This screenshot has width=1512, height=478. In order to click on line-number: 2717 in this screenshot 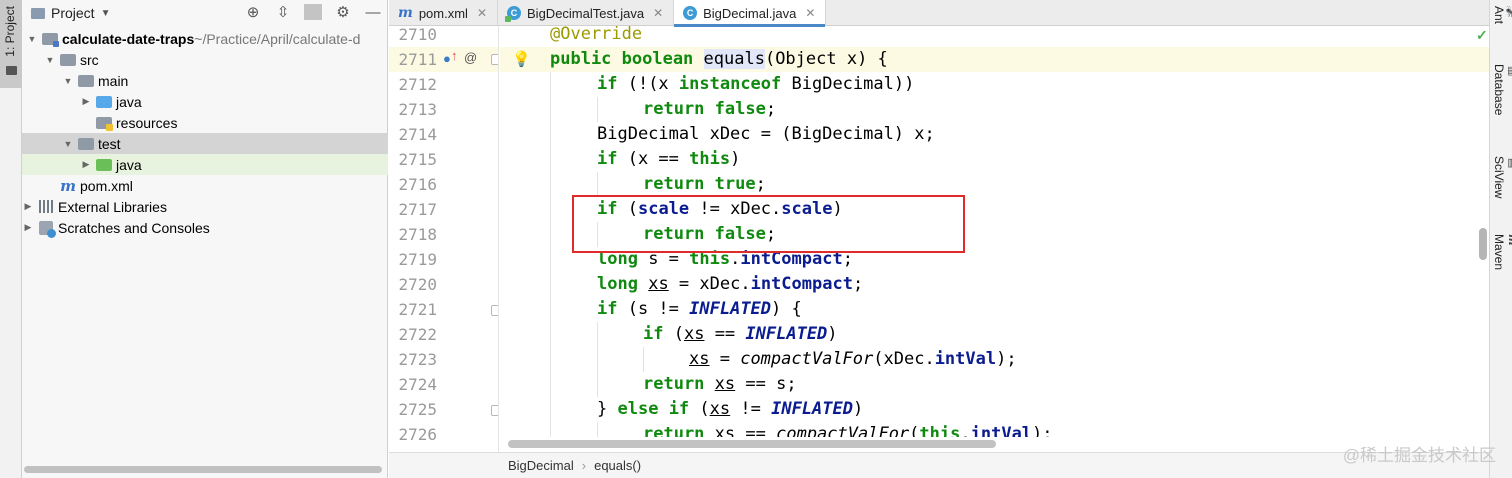, I will do `click(417, 209)`.